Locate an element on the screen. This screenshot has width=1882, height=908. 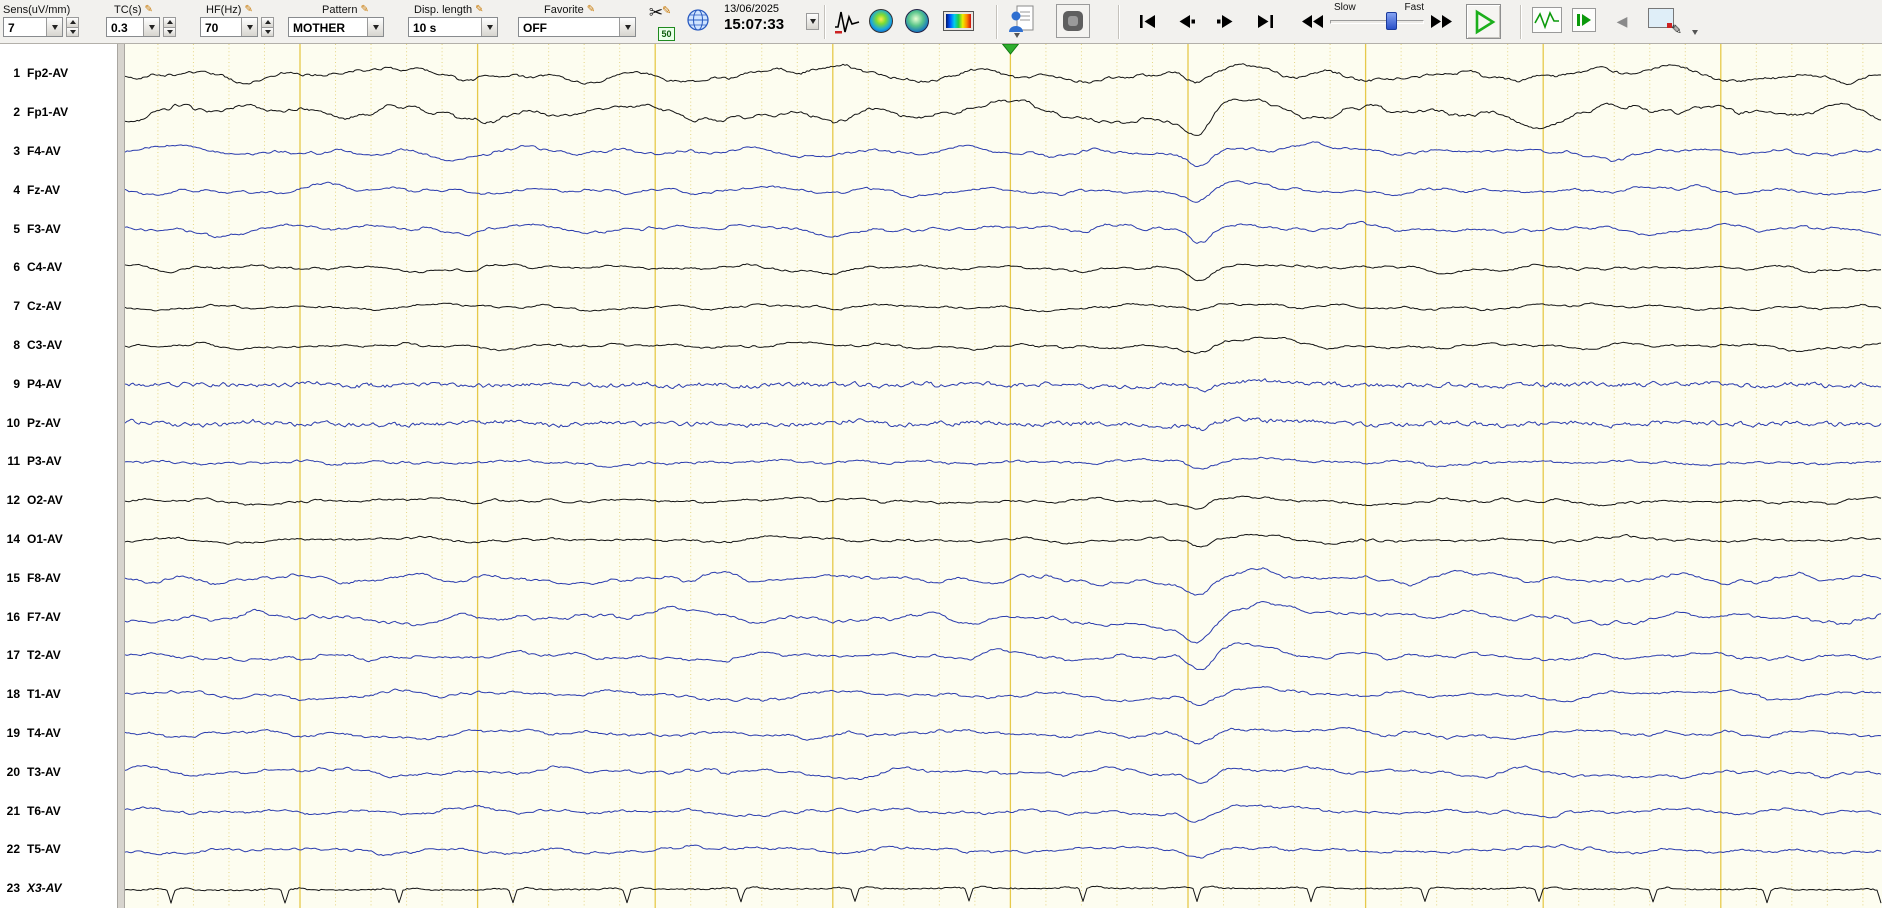
pattern-label: Pattern is located at coordinates (340, 9).